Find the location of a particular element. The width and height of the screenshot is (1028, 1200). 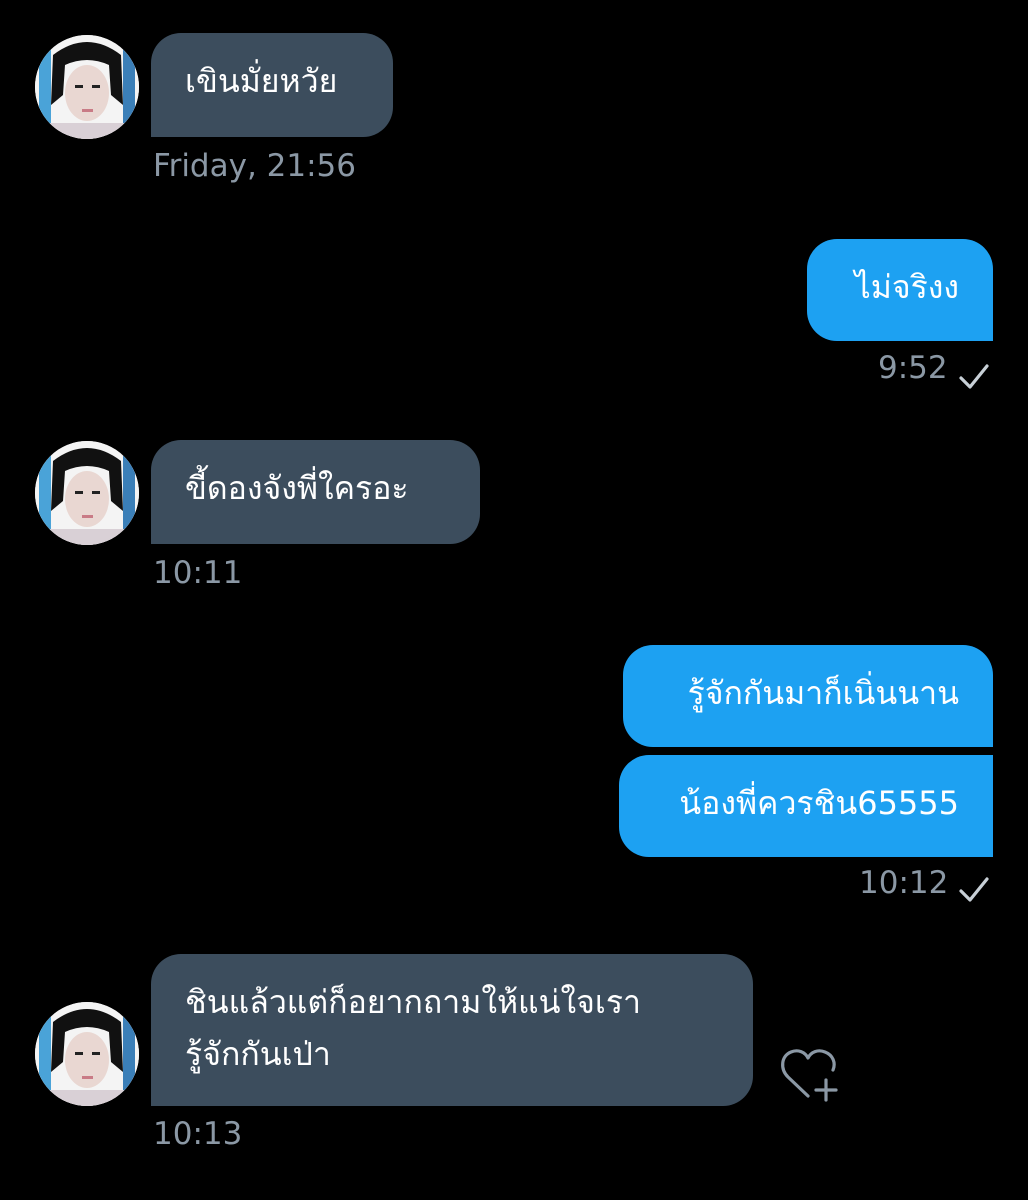

message-text-line: ชินแล้วแต่ก็อยากถามให้แน่ใจเรา is located at coordinates (413, 1002).